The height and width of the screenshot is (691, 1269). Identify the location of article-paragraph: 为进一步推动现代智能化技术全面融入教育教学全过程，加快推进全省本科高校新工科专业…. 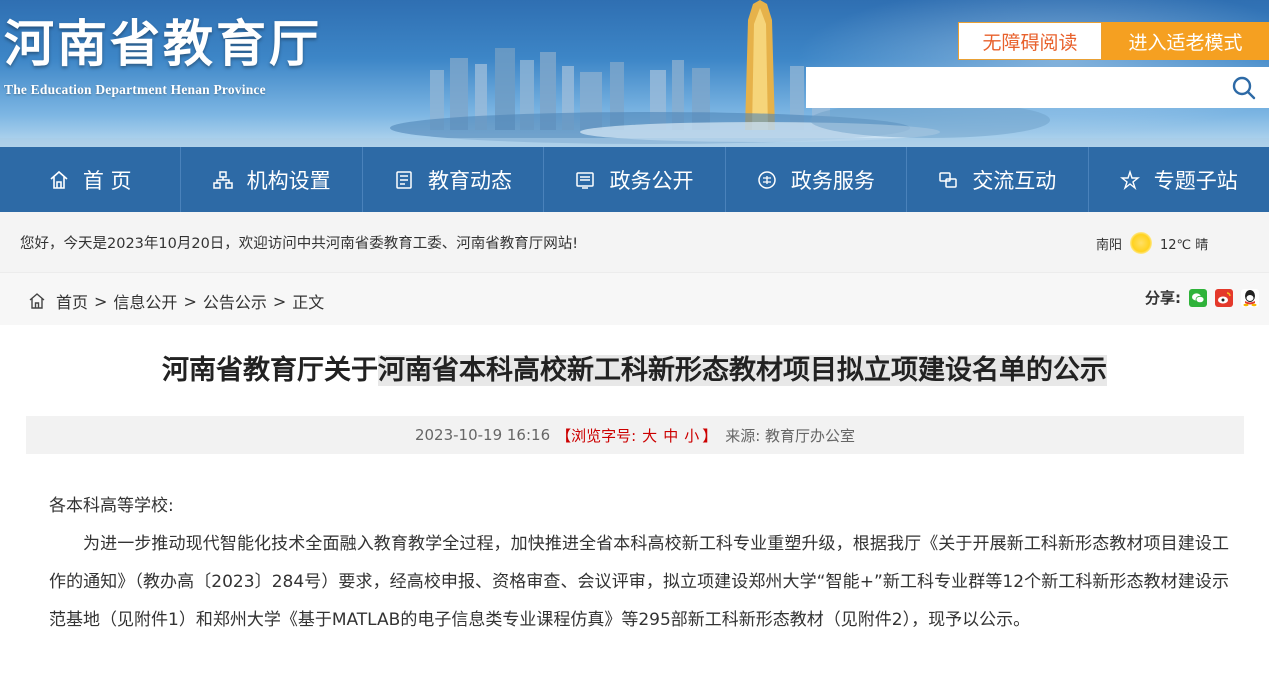
(639, 582).